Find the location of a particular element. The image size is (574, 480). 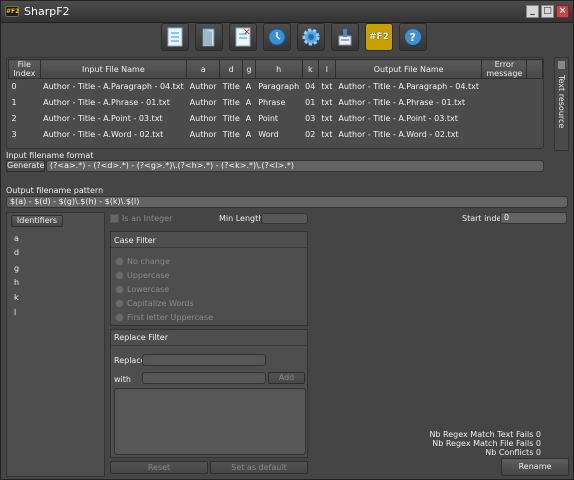

help-icon: ? is located at coordinates (413, 37).